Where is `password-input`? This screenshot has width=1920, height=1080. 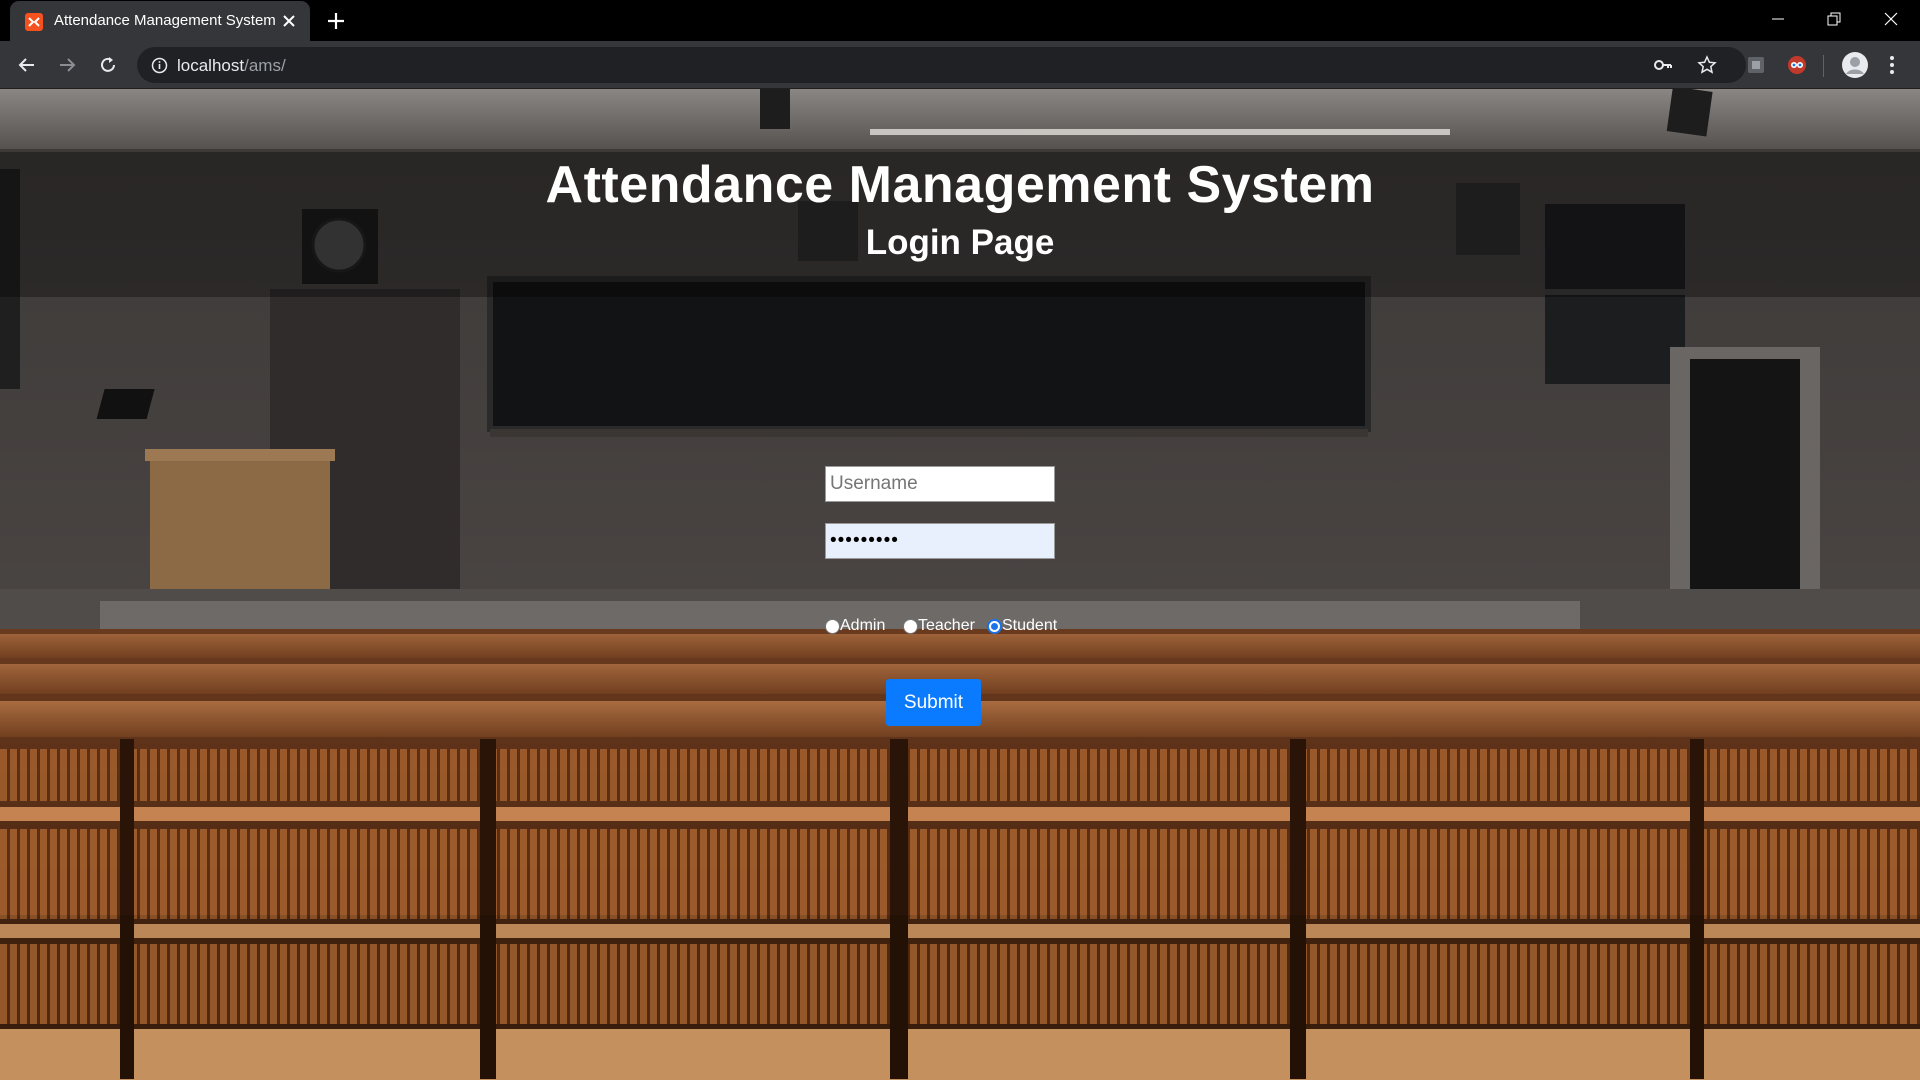
password-input is located at coordinates (940, 541).